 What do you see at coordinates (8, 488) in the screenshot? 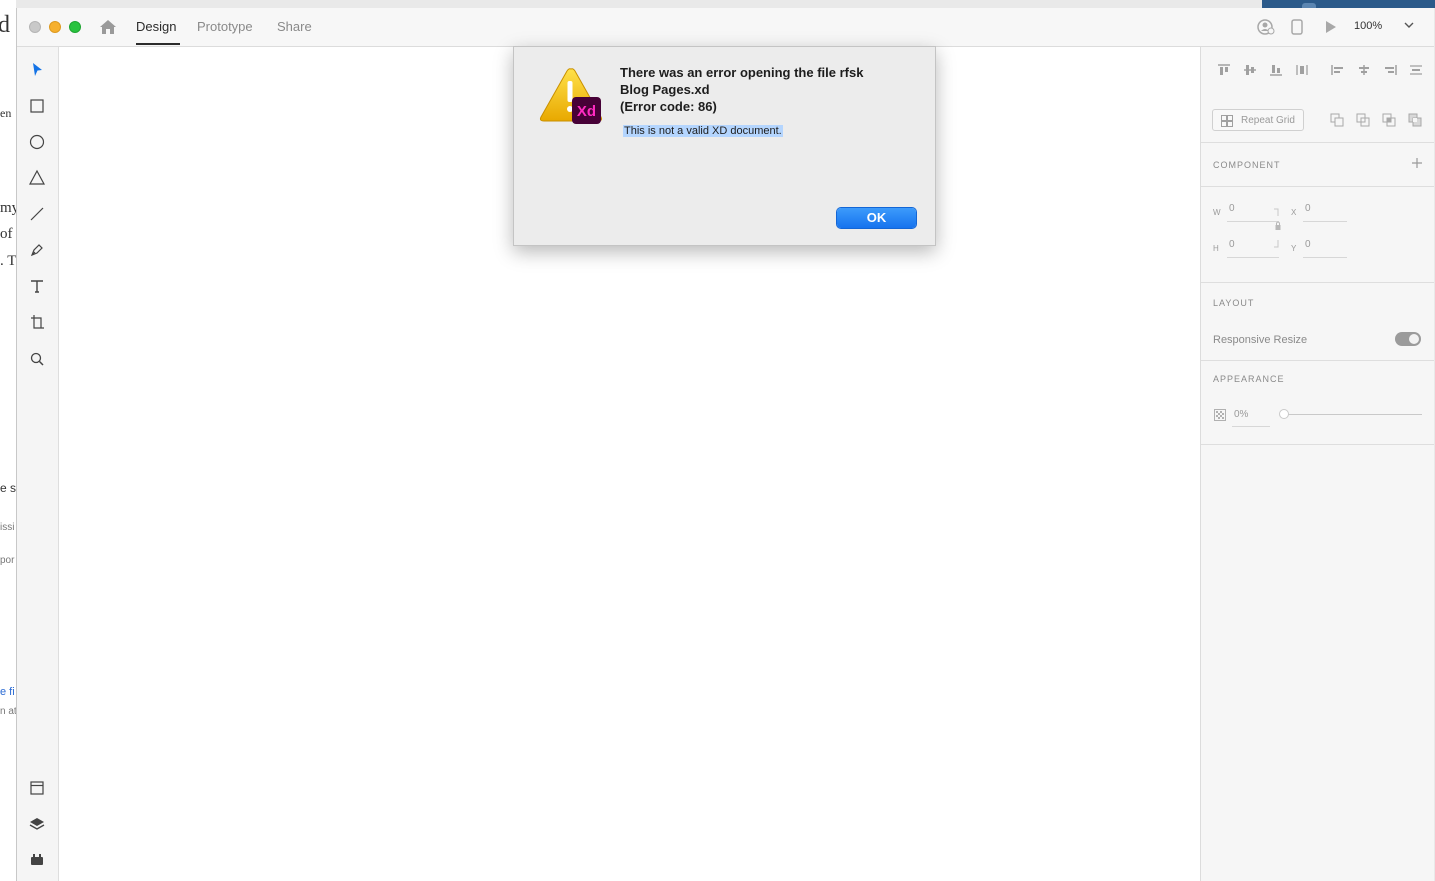
I see `background-text: e s` at bounding box center [8, 488].